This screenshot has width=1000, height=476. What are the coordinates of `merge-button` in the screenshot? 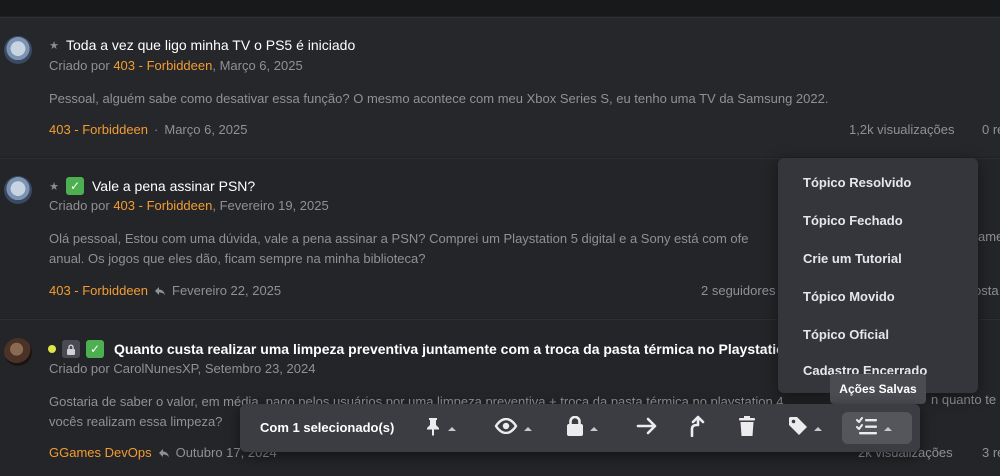 It's located at (697, 428).